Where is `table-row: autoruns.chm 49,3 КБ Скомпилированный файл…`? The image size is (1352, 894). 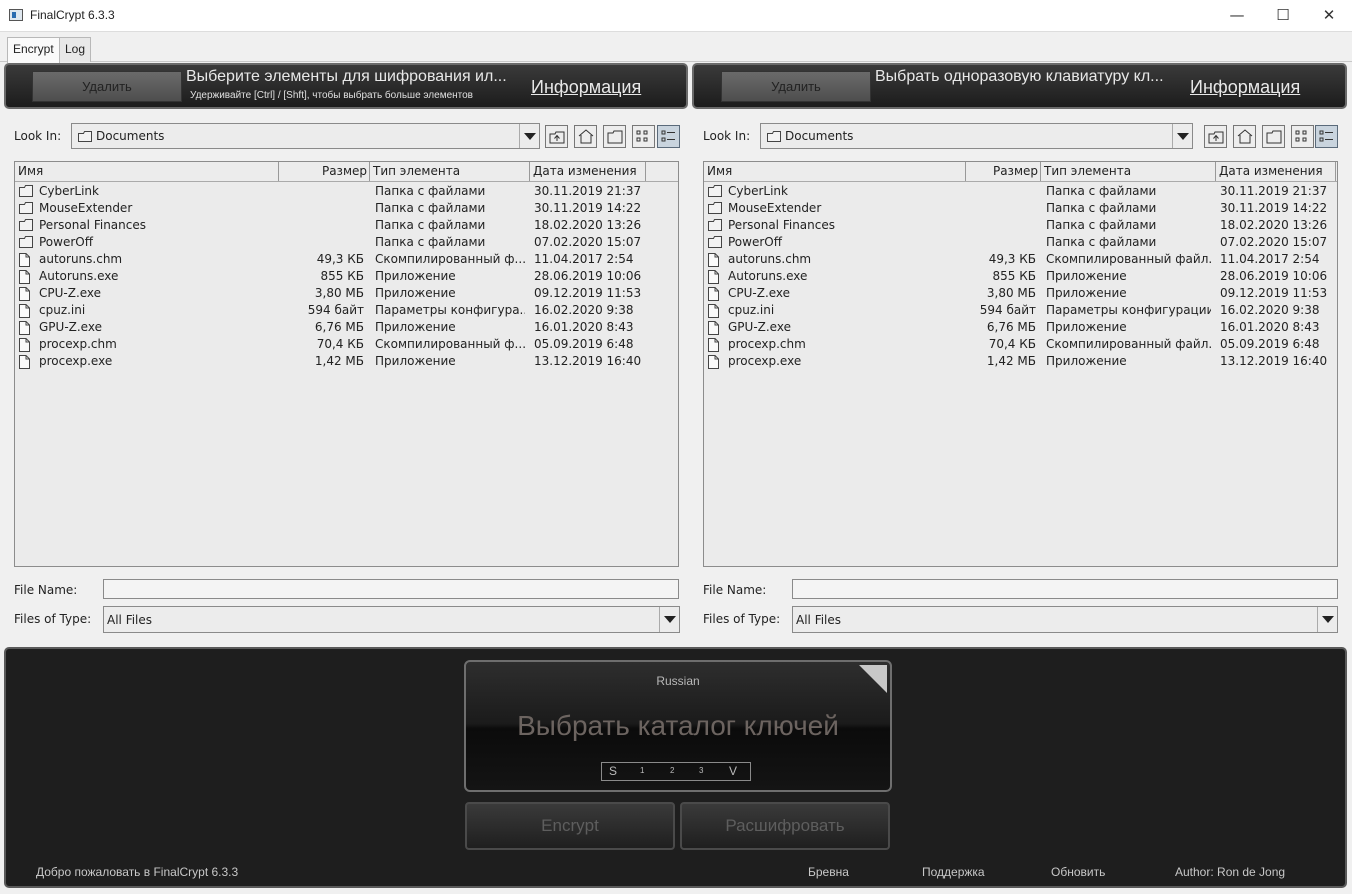
table-row: autoruns.chm 49,3 КБ Скомпилированный файл… is located at coordinates (1020, 259).